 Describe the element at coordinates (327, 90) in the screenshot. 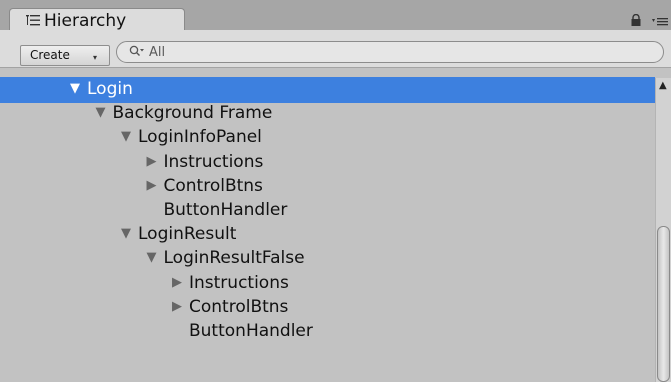

I see `tree-row: ▼ Login` at that location.